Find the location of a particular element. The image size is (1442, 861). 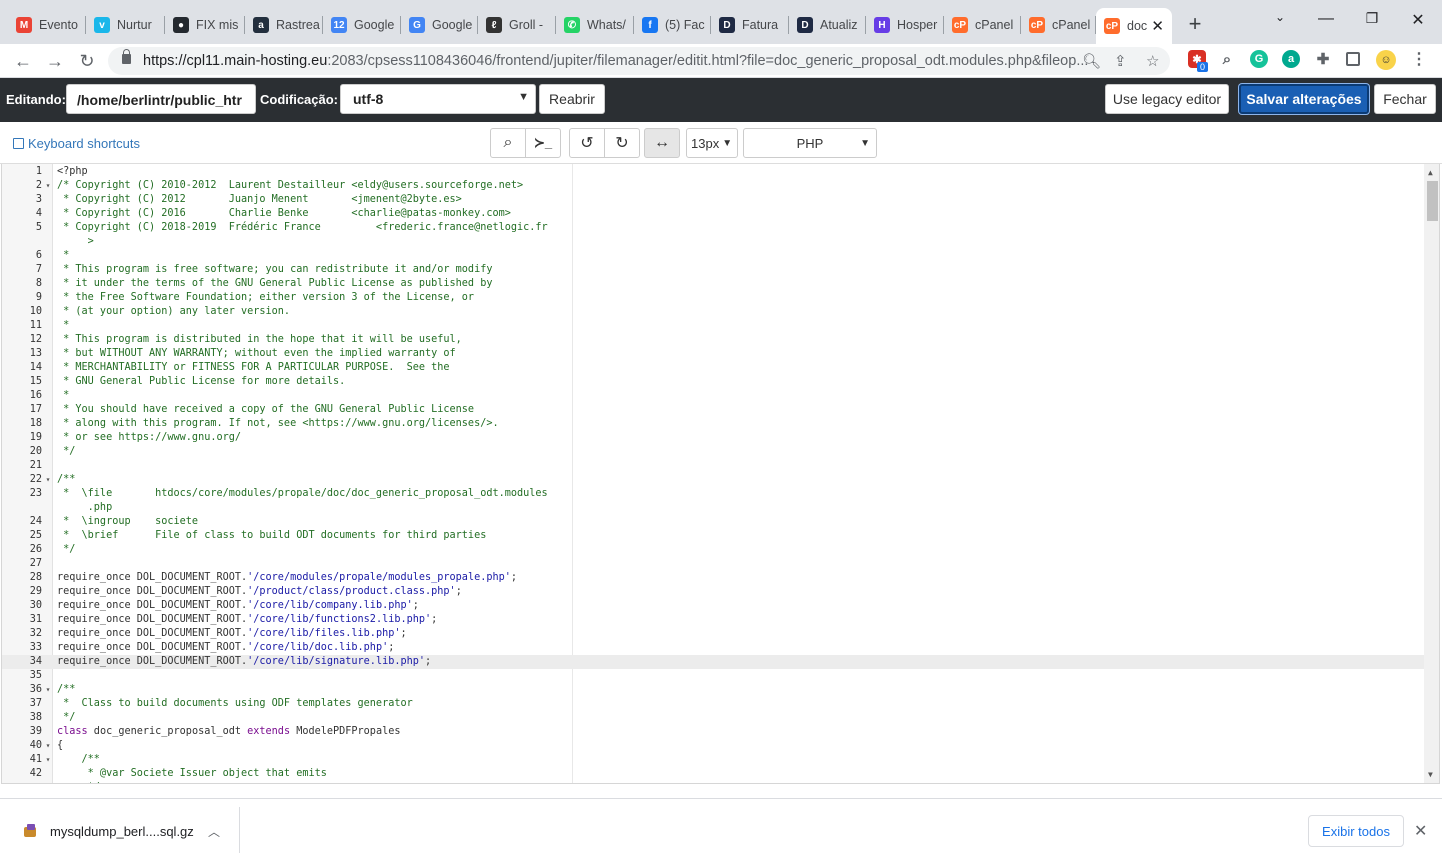

browser-tab: D Fatura is located at coordinates (750, 25).